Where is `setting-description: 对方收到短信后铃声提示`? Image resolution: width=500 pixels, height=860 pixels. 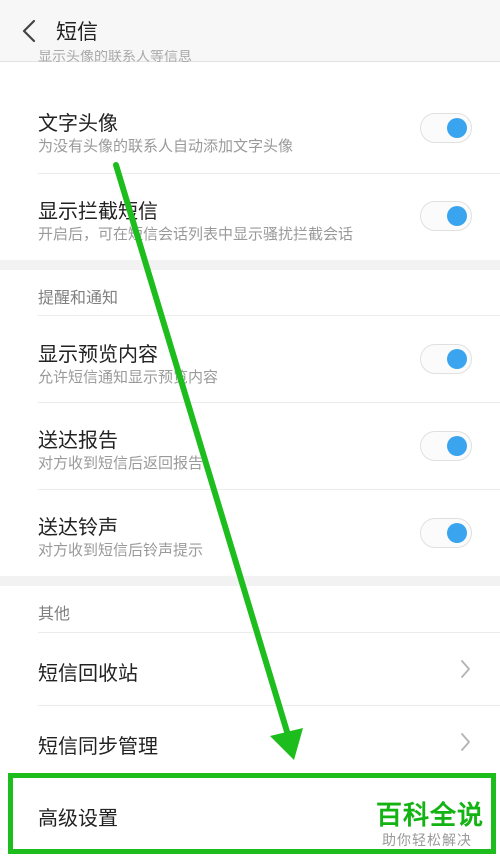
setting-description: 对方收到短信后铃声提示 is located at coordinates (121, 550).